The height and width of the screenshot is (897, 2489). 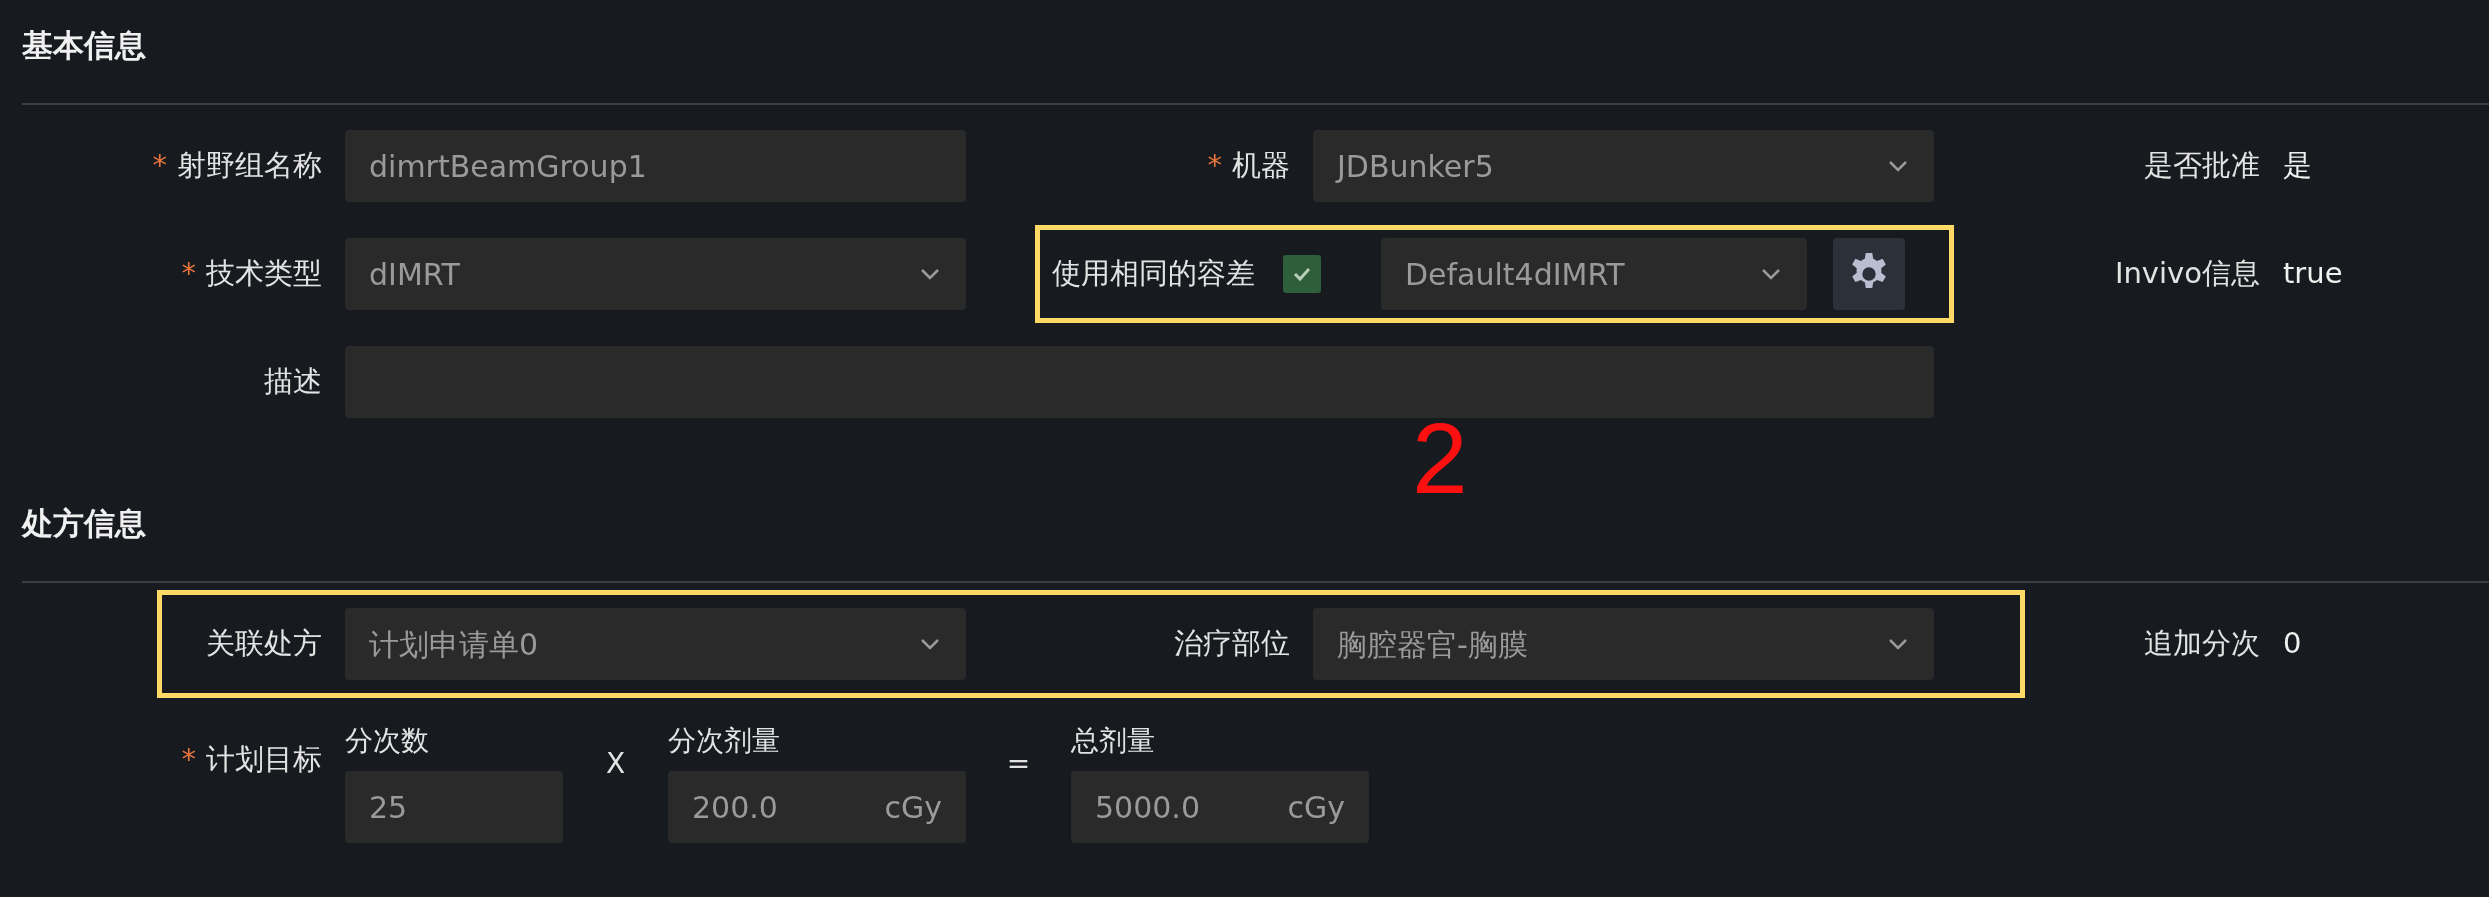 I want to click on name-field: dimrtBeamGroup1, so click(x=655, y=166).